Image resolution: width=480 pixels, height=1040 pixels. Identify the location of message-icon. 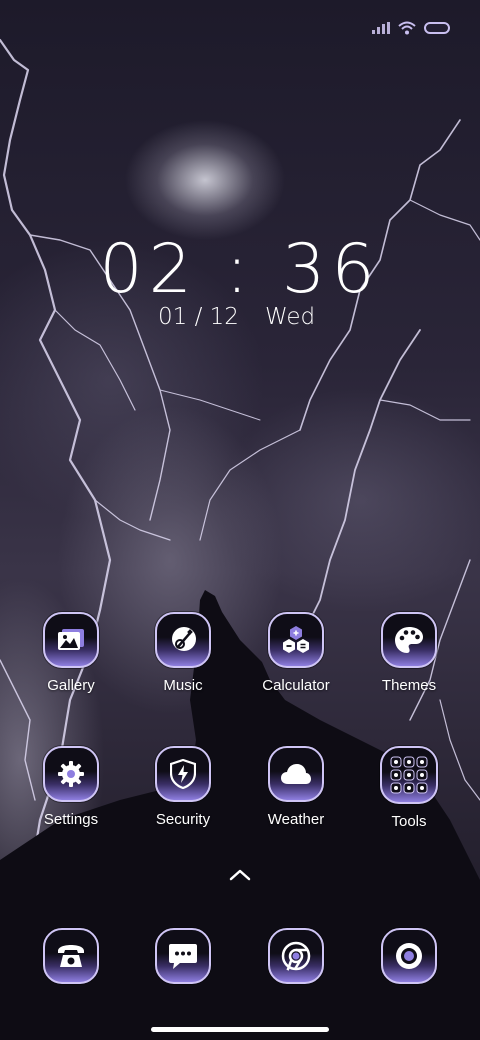
(183, 956).